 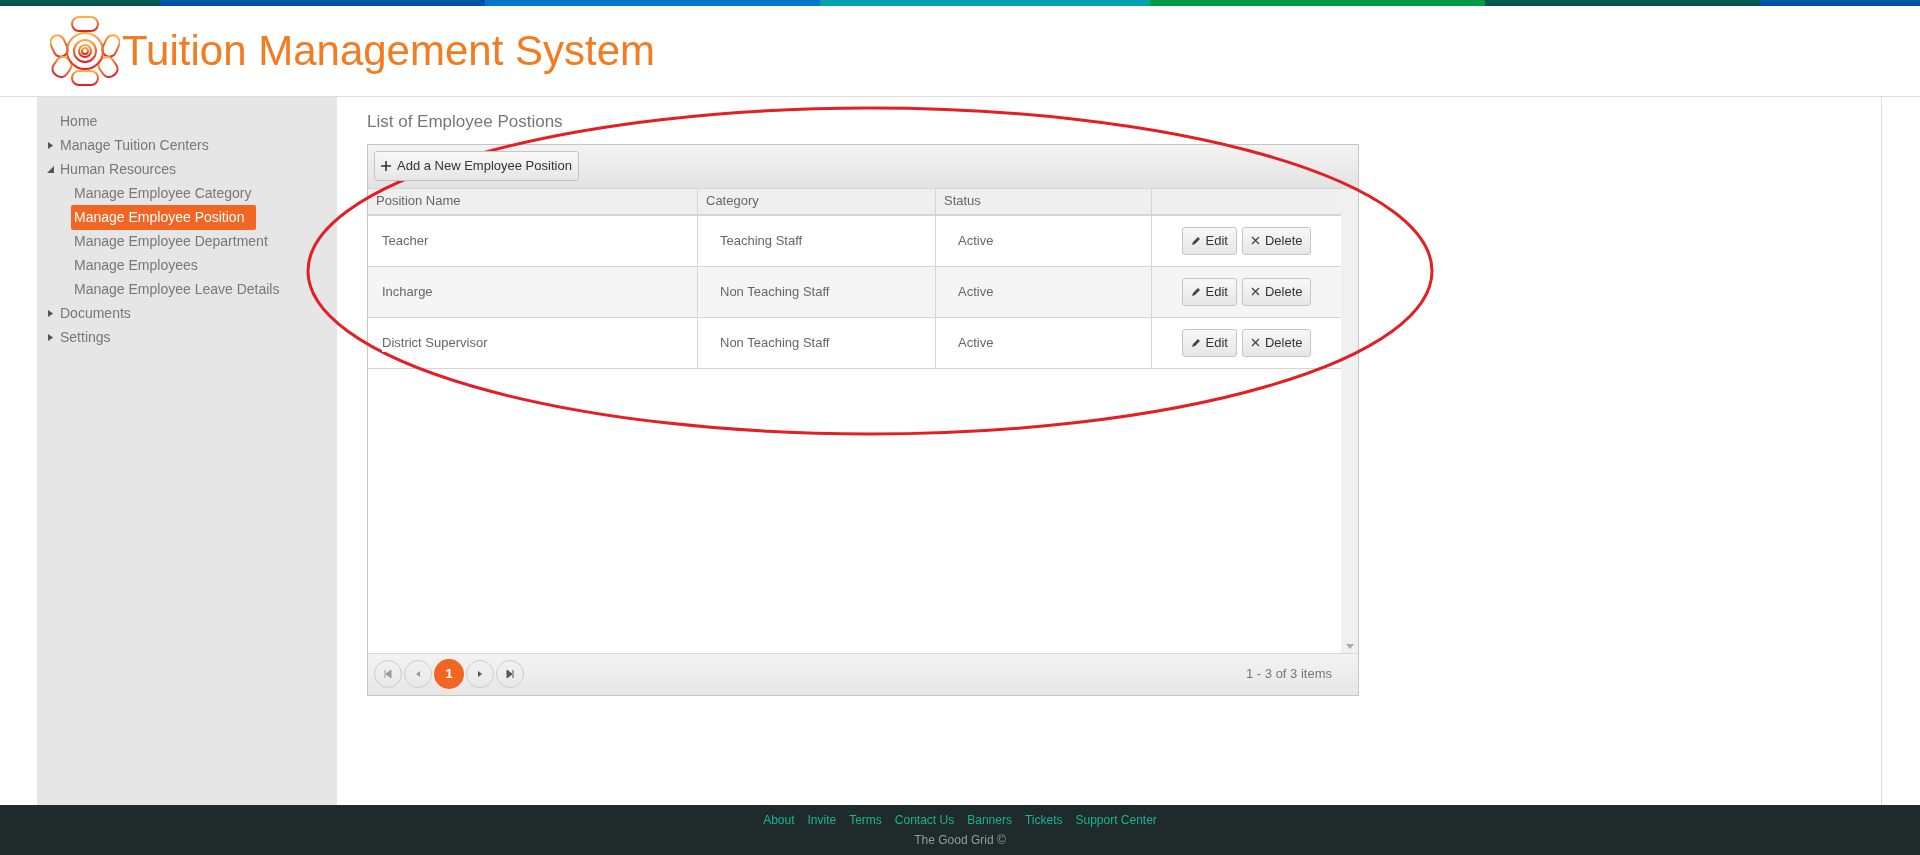 I want to click on scrollbar, so click(x=1349, y=420).